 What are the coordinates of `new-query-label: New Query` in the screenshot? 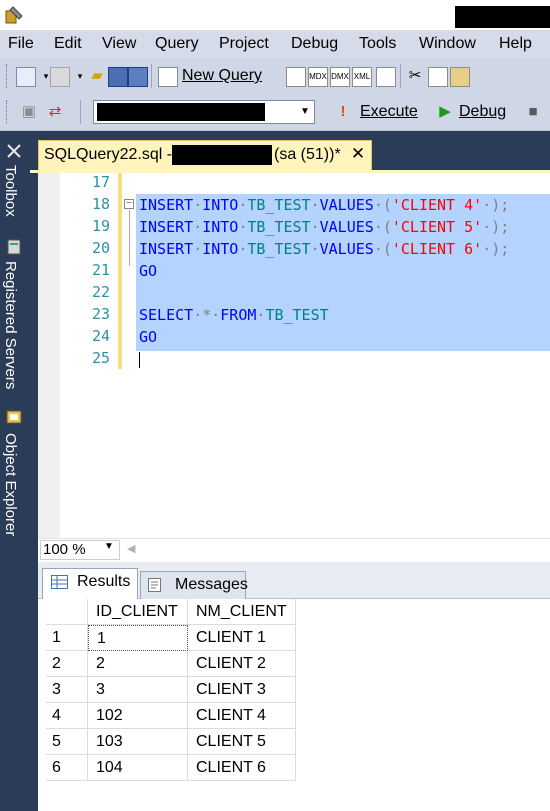 It's located at (222, 75).